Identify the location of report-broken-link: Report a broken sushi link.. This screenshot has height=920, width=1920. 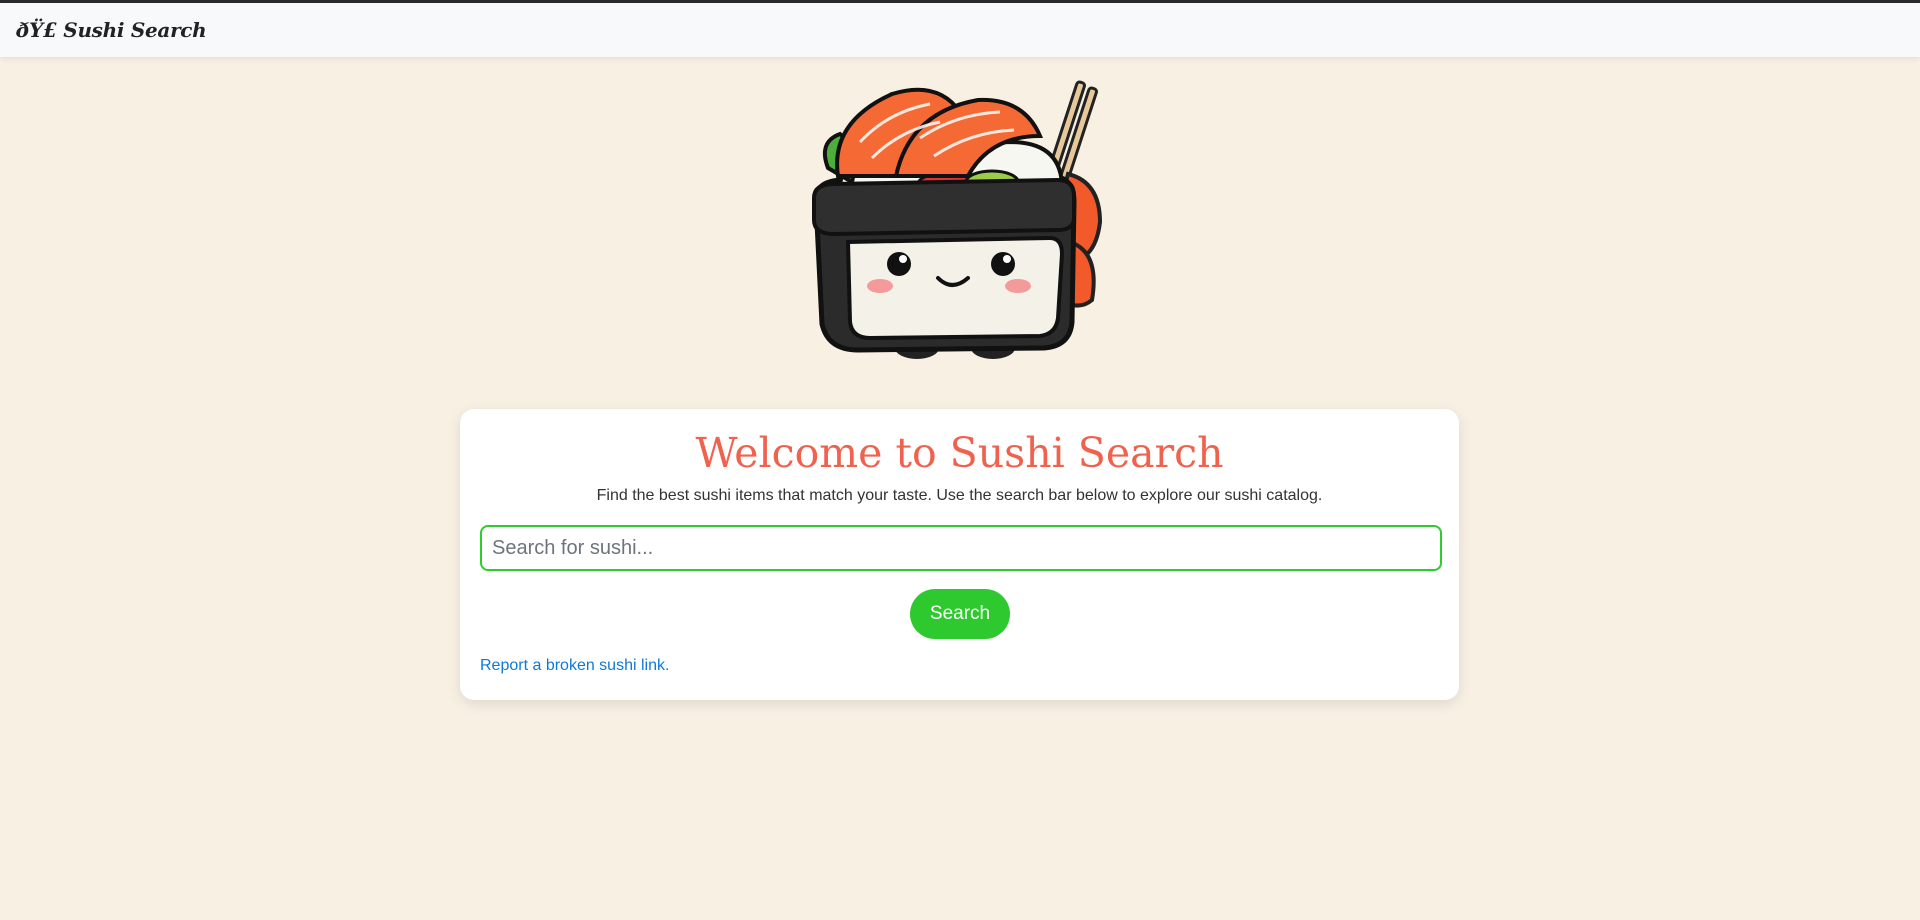
(574, 666).